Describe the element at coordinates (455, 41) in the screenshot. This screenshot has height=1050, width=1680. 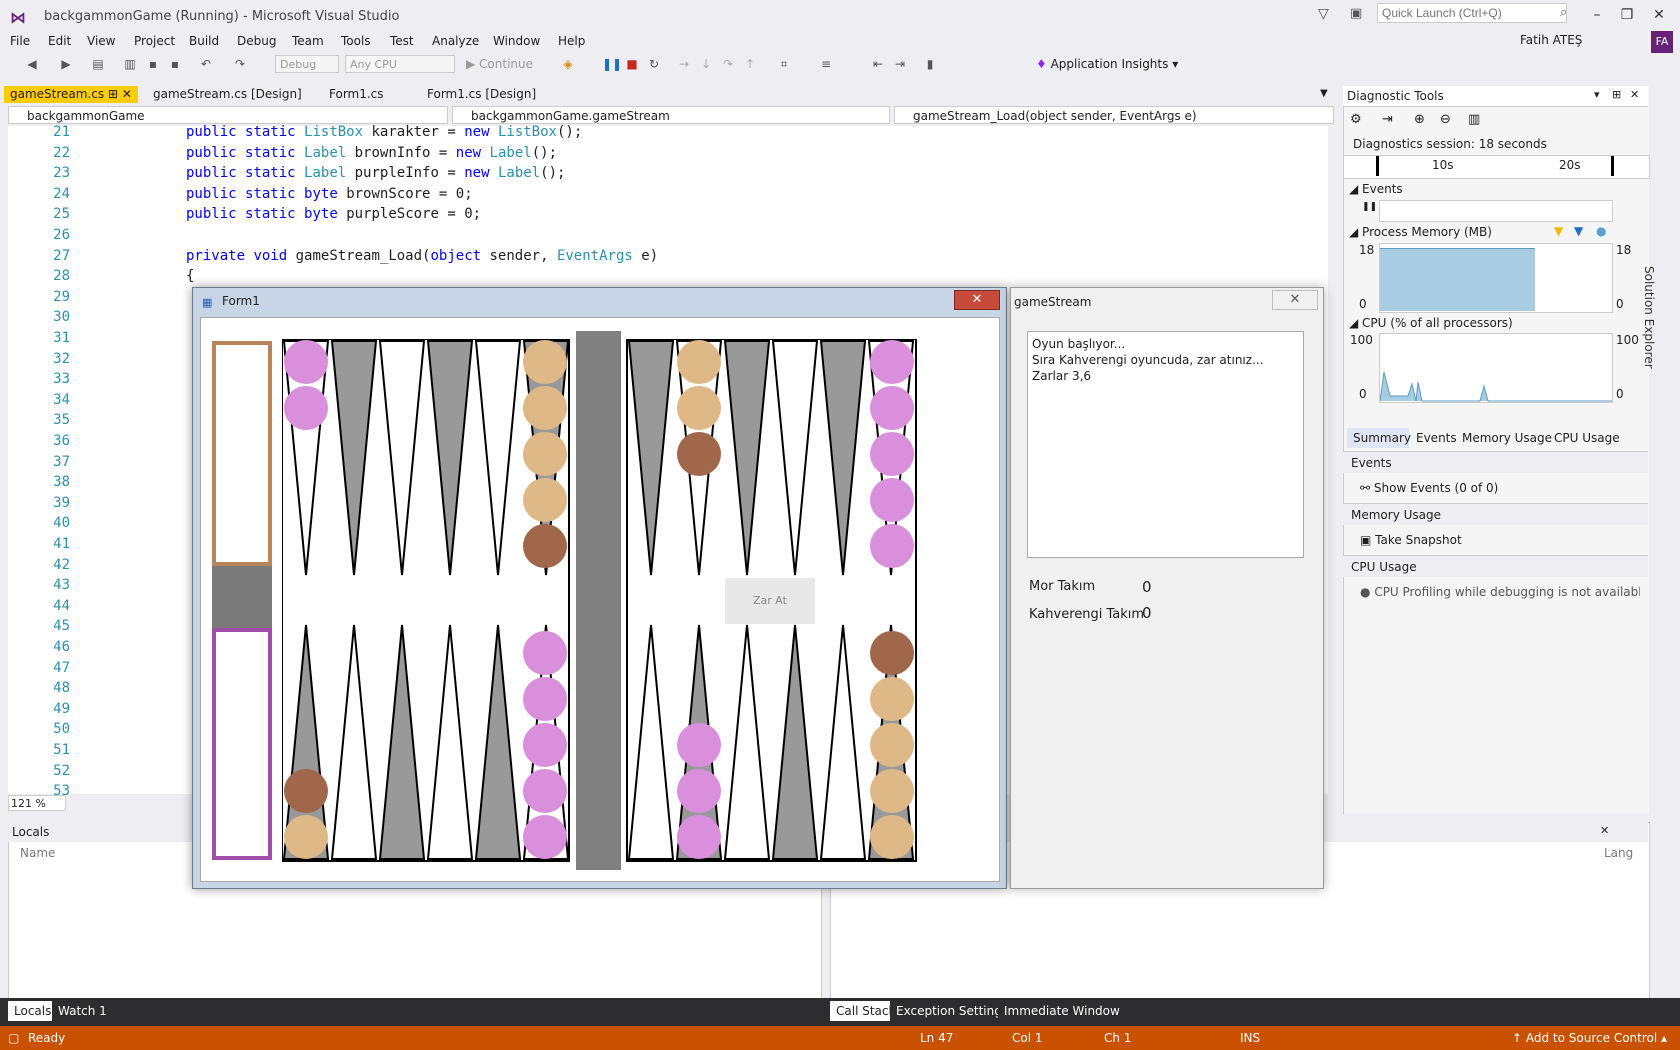
I see `menu-analyze: Analyze` at that location.